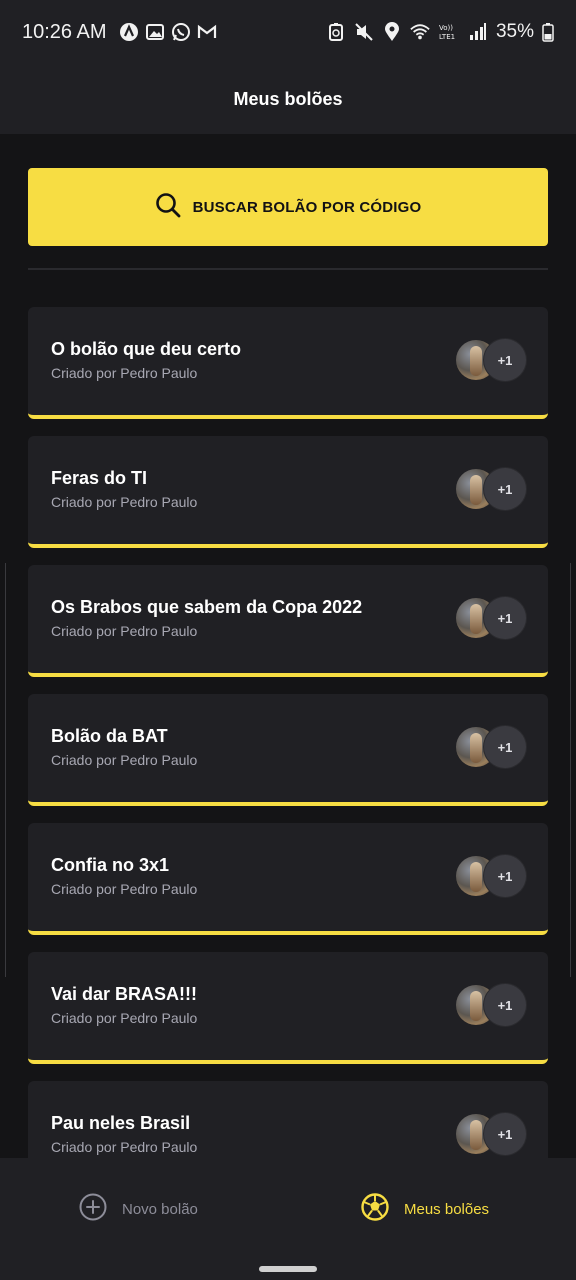 The height and width of the screenshot is (1280, 576). I want to click on search-pool-by-code-button: BUSCAR BOLÃO POR CÓDIGO, so click(288, 207).